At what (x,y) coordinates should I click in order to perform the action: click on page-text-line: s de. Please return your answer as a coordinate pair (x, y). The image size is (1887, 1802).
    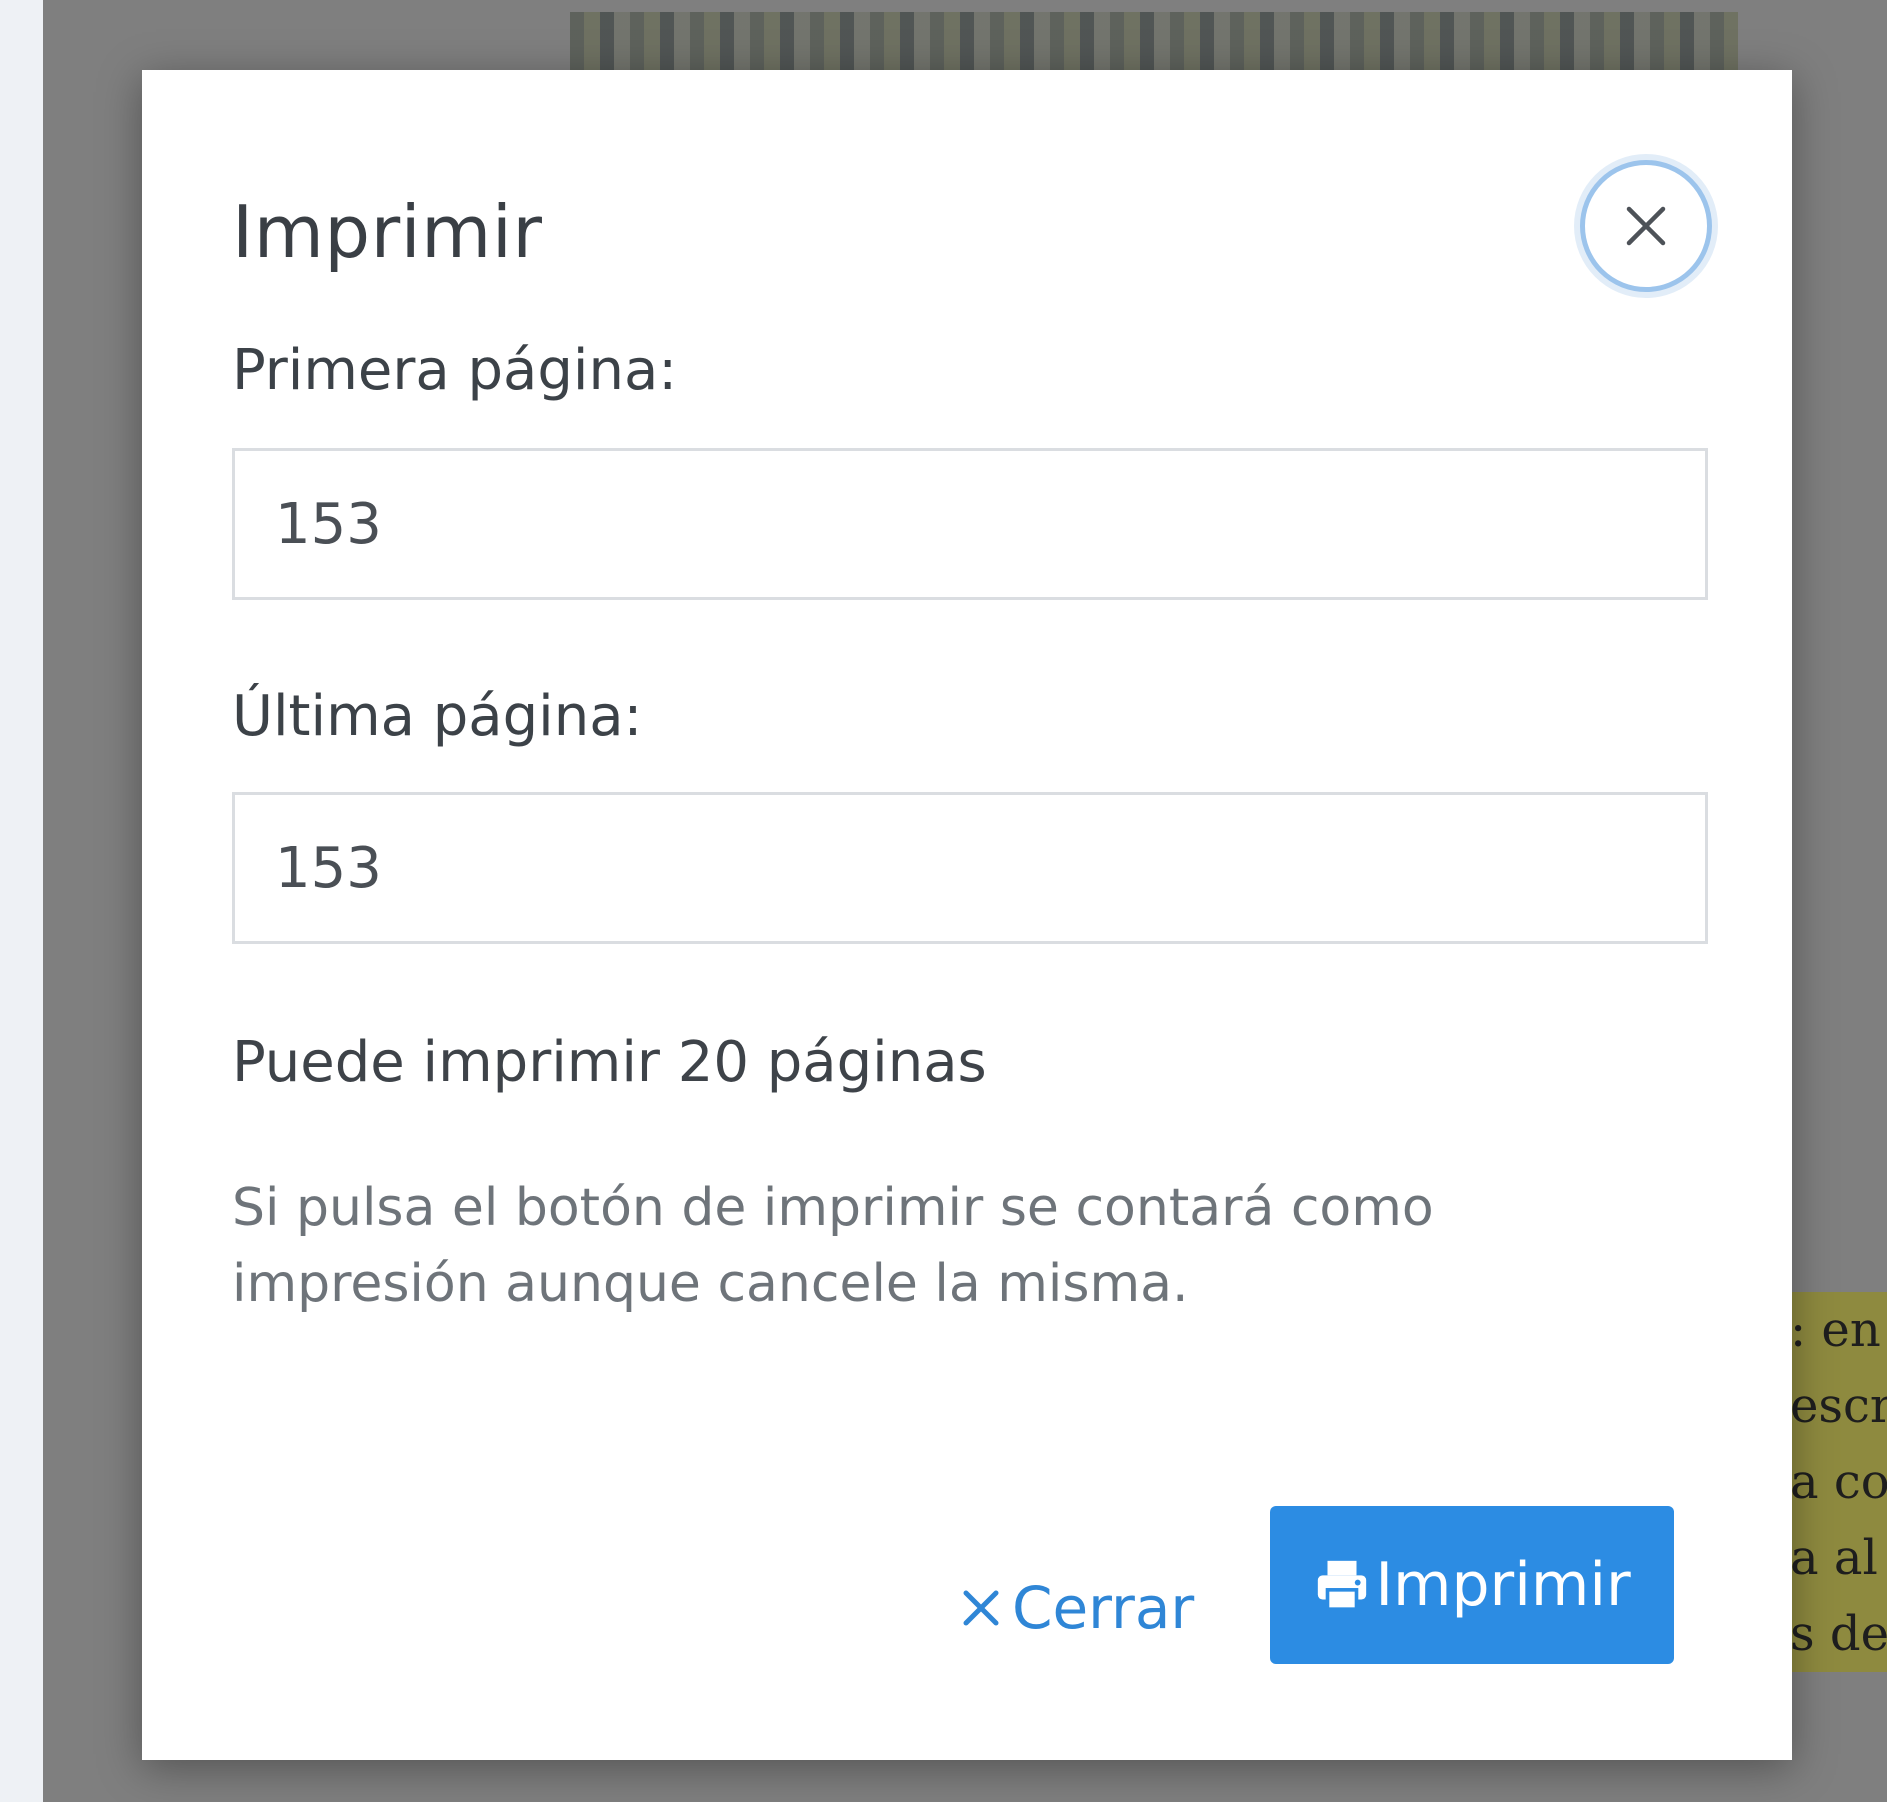
    Looking at the image, I should click on (1838, 1634).